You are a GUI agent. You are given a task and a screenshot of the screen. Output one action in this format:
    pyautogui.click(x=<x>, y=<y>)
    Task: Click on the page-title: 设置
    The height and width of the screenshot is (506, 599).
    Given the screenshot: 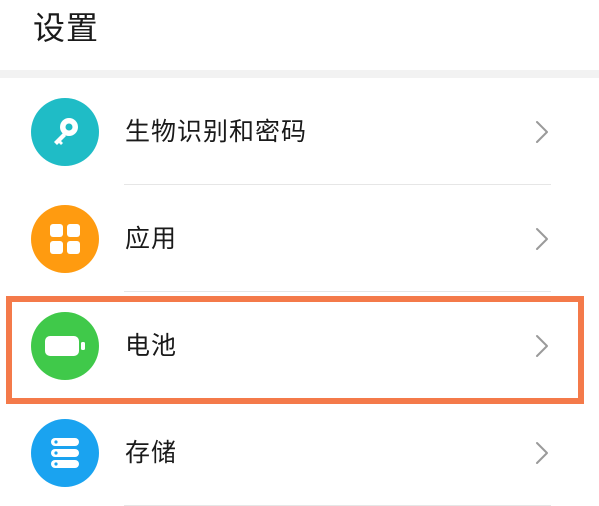 What is the action you would take?
    pyautogui.click(x=66, y=28)
    